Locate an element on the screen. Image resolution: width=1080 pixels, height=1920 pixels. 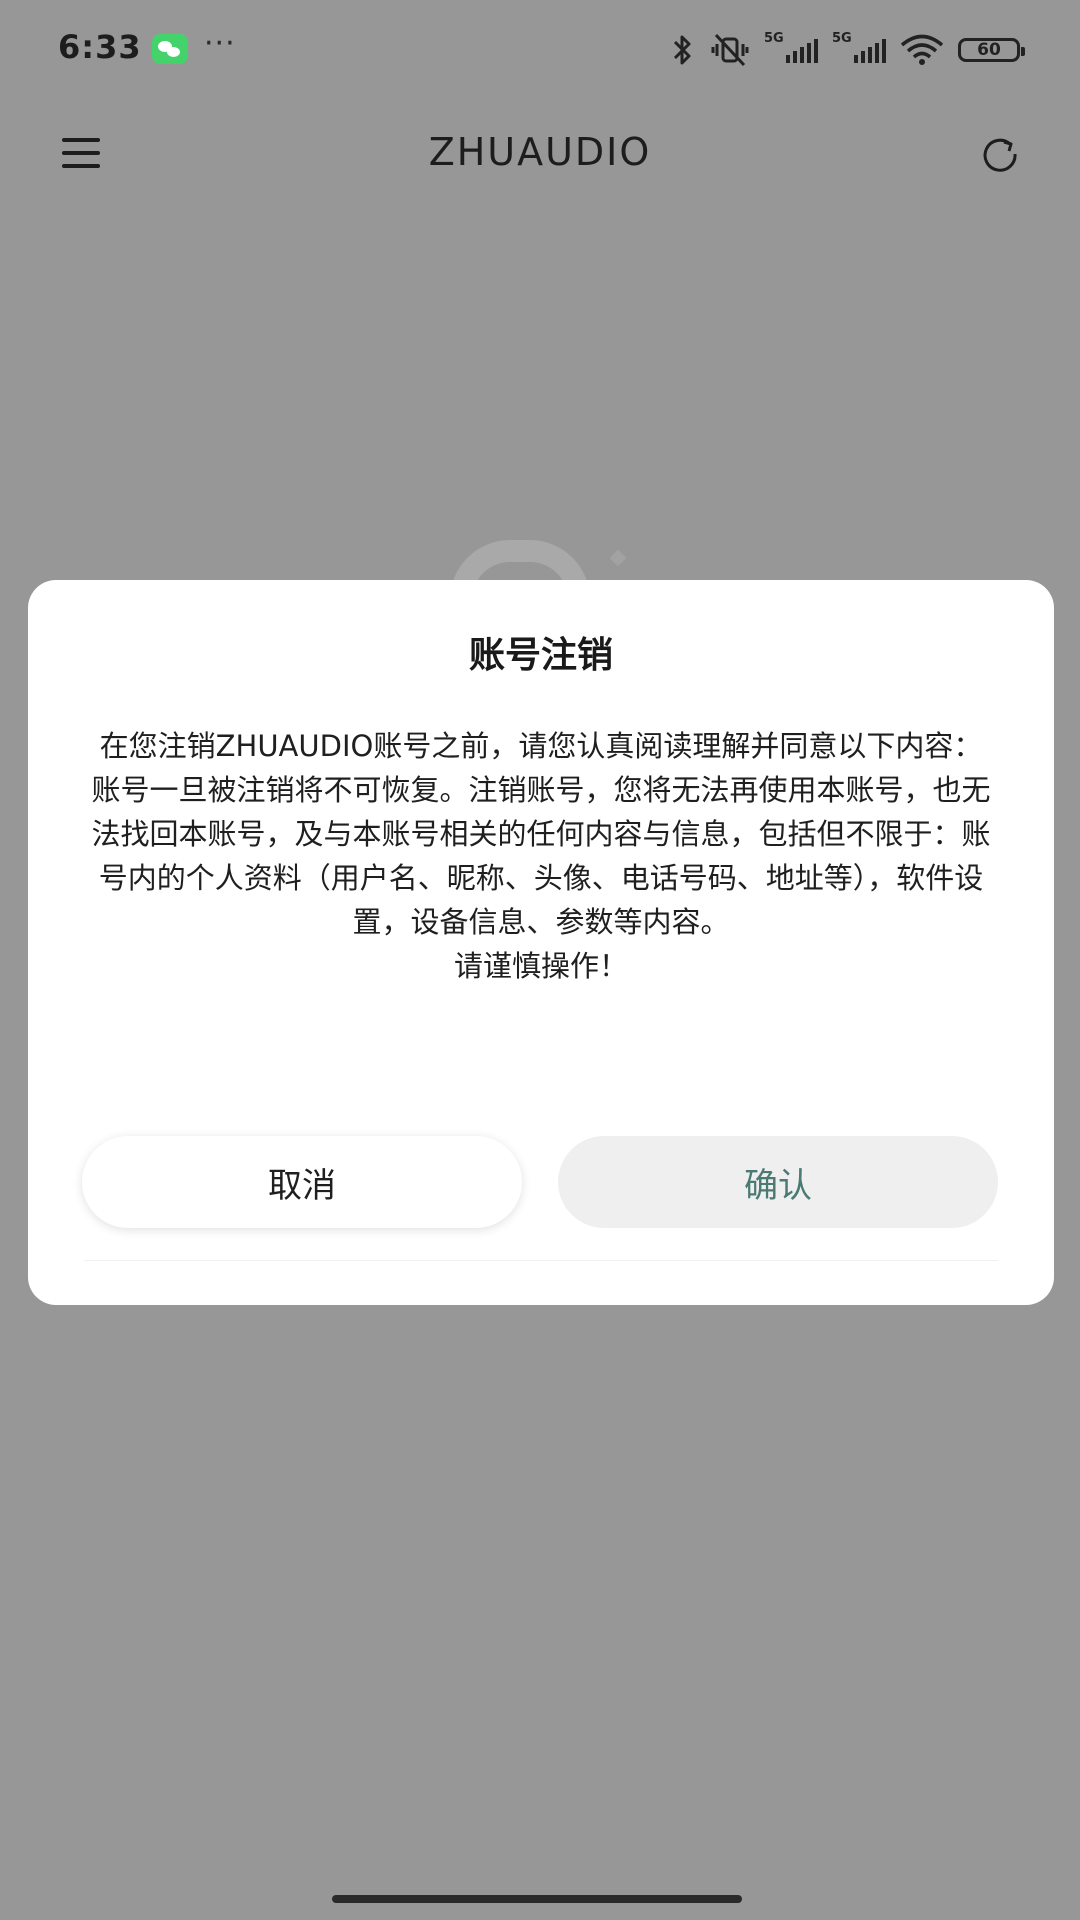
cell-signal-1-icon: 5G is located at coordinates (791, 47).